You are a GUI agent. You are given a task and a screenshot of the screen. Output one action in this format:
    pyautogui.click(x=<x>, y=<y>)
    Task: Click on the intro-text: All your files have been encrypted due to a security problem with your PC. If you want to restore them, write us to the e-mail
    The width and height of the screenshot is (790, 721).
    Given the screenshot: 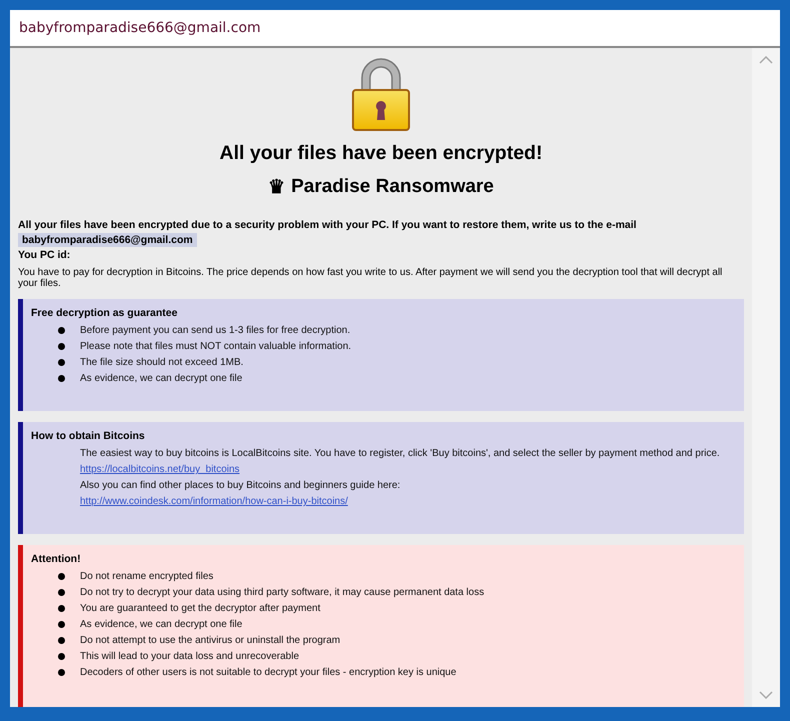 What is the action you would take?
    pyautogui.click(x=328, y=225)
    